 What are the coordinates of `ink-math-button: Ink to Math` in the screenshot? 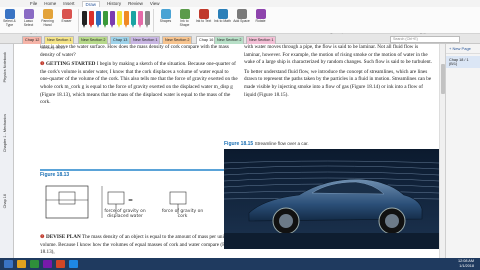 It's located at (222, 18).